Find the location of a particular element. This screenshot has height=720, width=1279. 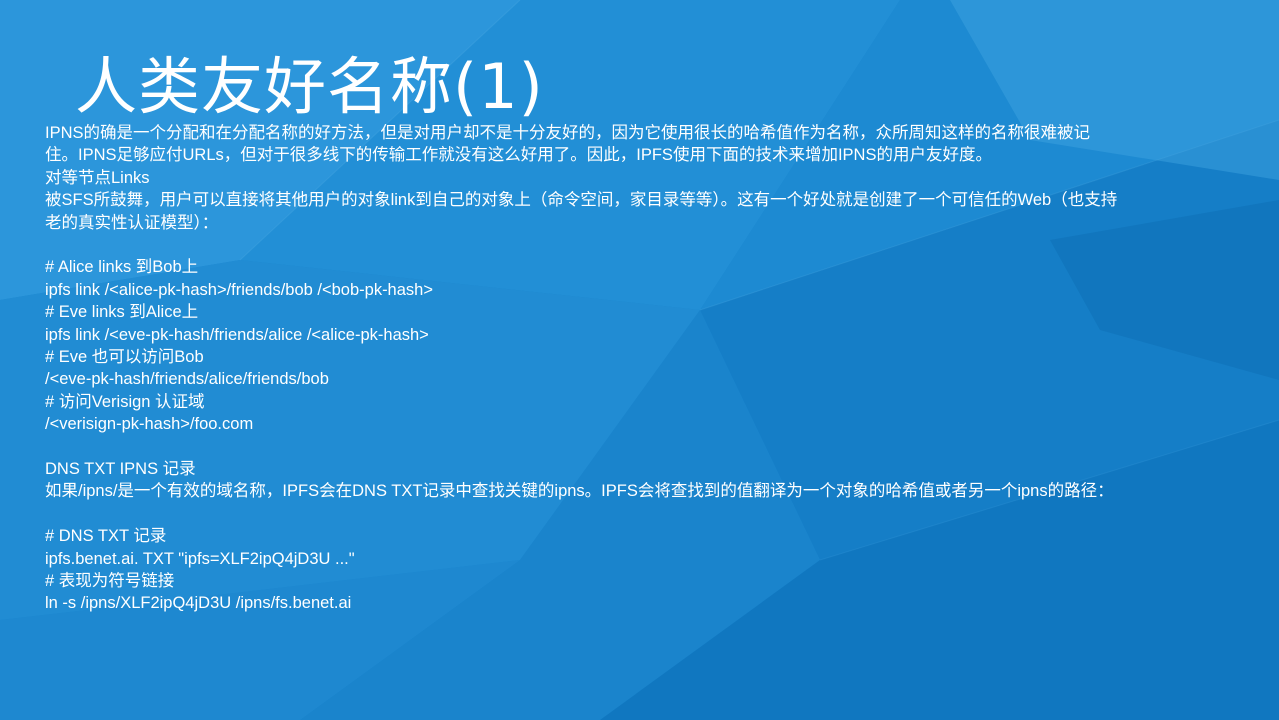

code-comment: # 表现为符号链接 is located at coordinates (110, 581).